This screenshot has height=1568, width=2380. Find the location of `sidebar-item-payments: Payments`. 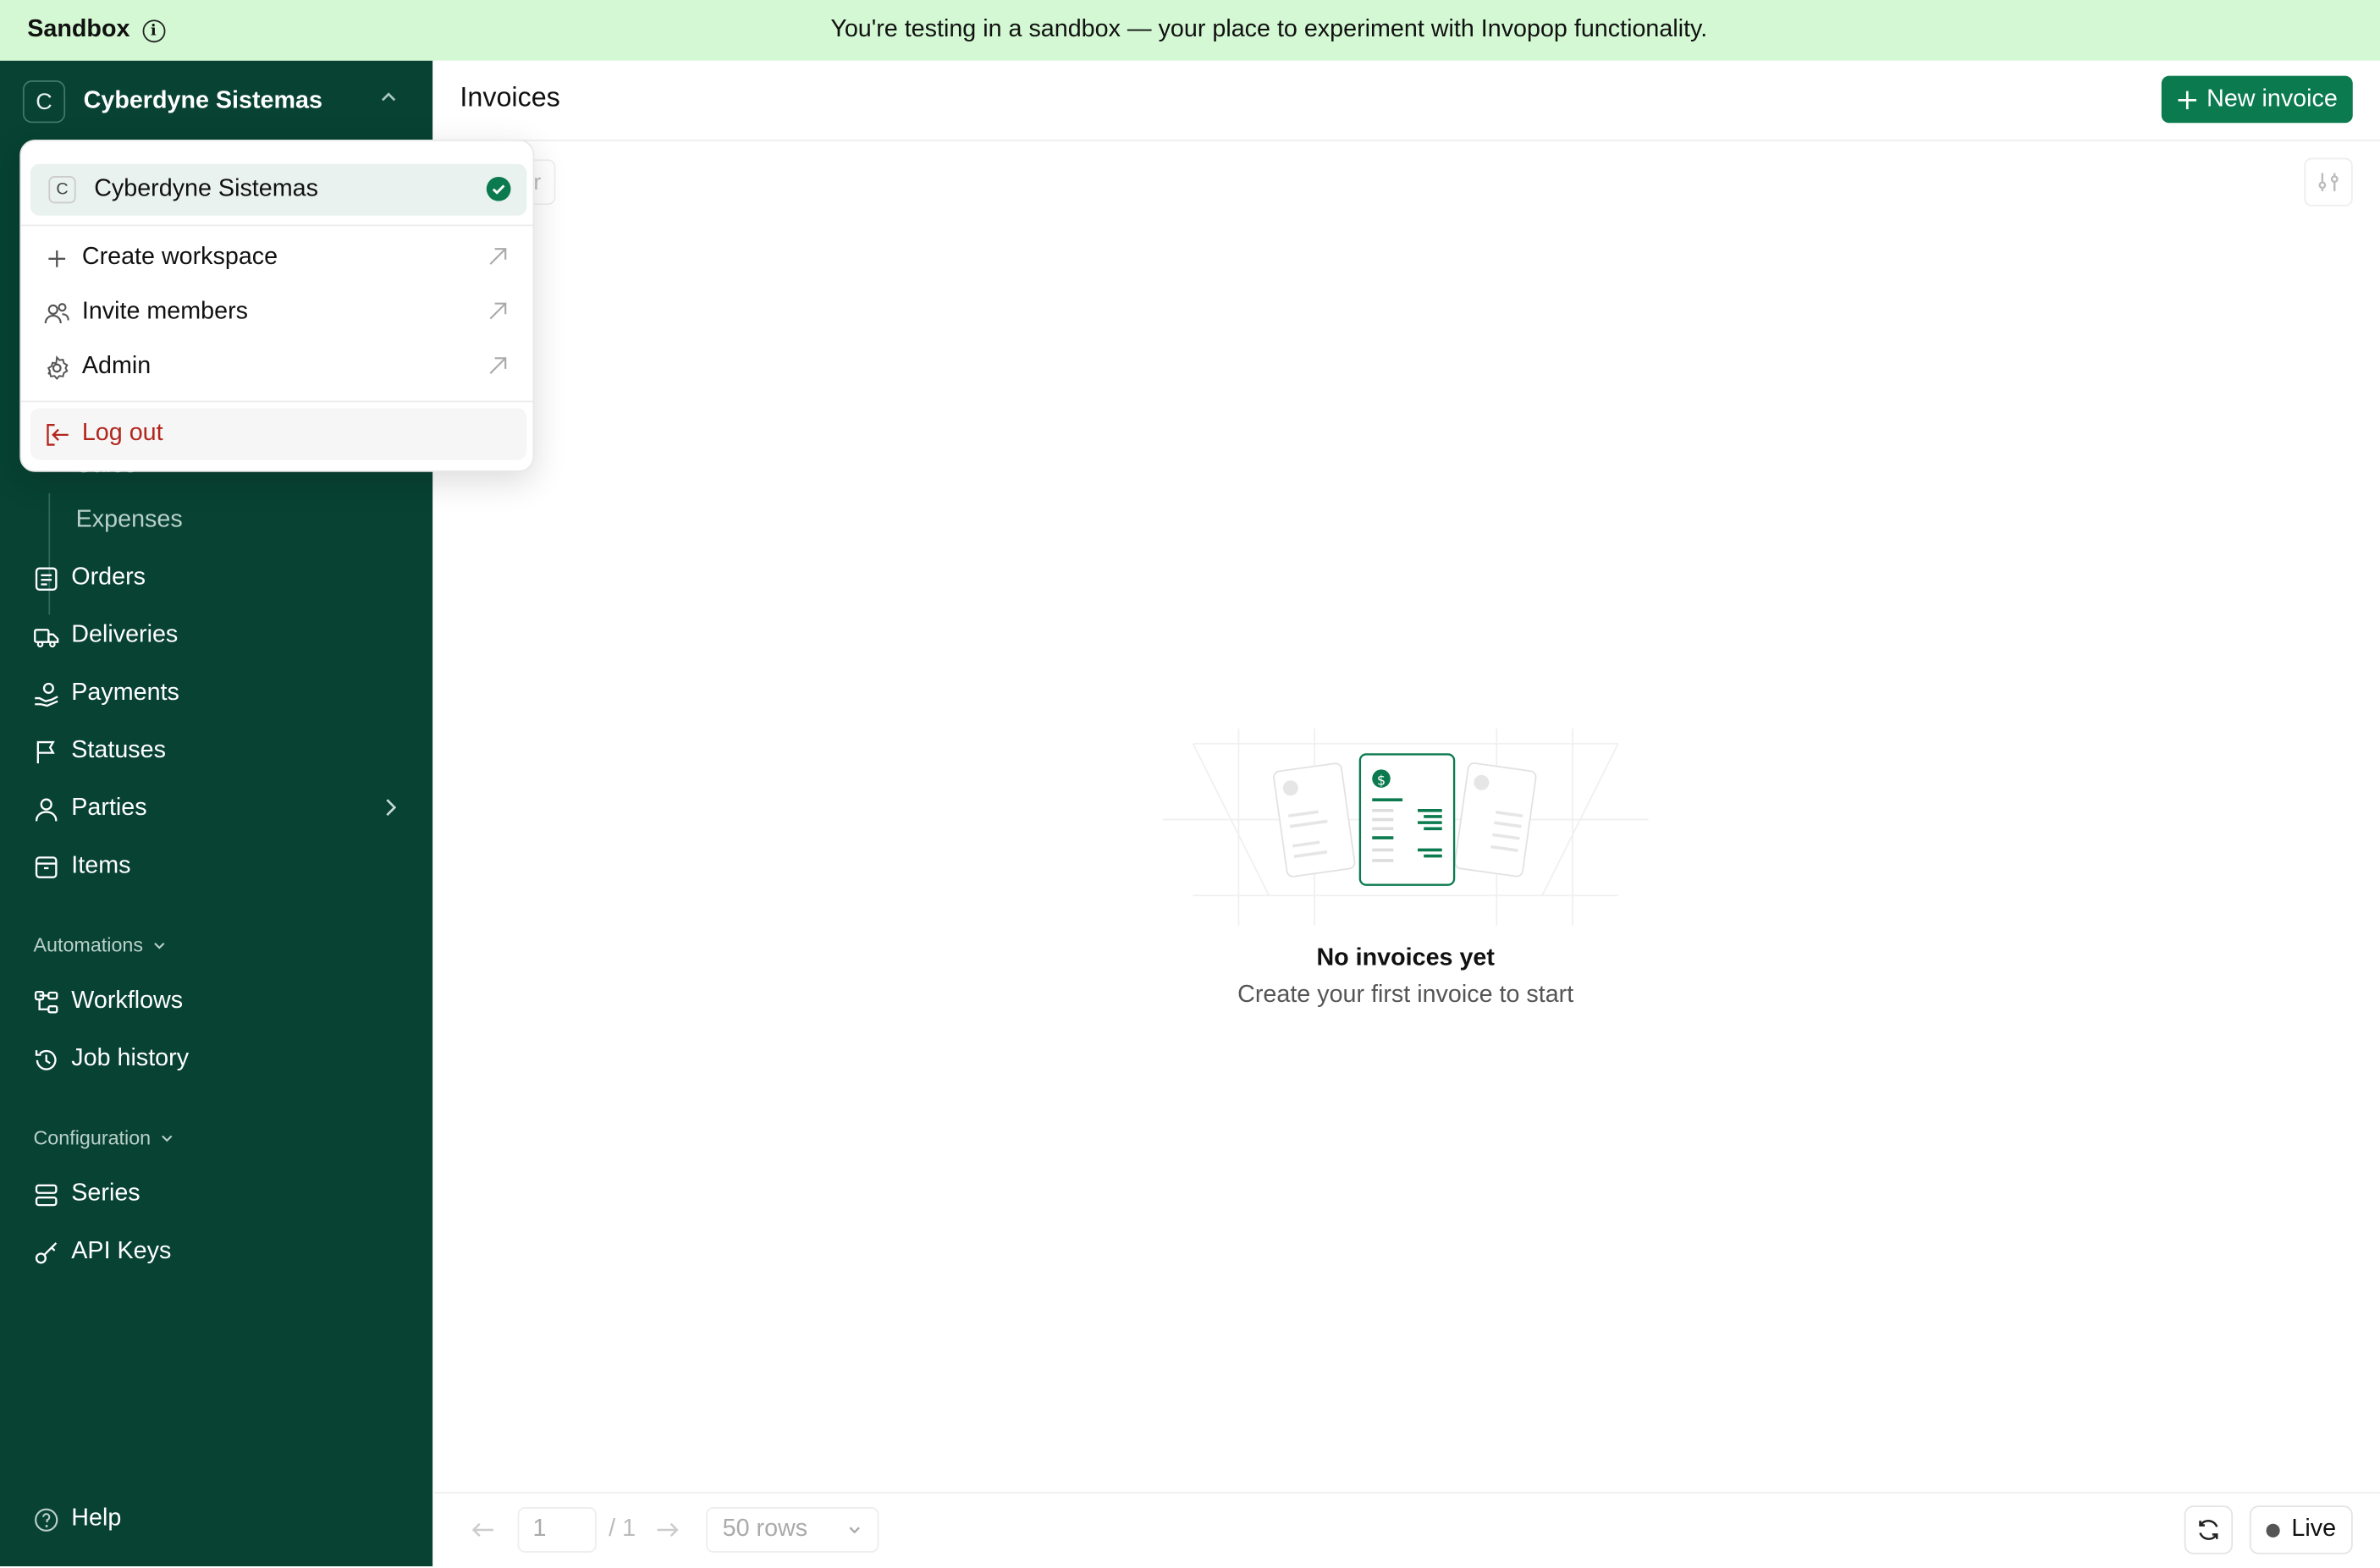

sidebar-item-payments: Payments is located at coordinates (106, 693).